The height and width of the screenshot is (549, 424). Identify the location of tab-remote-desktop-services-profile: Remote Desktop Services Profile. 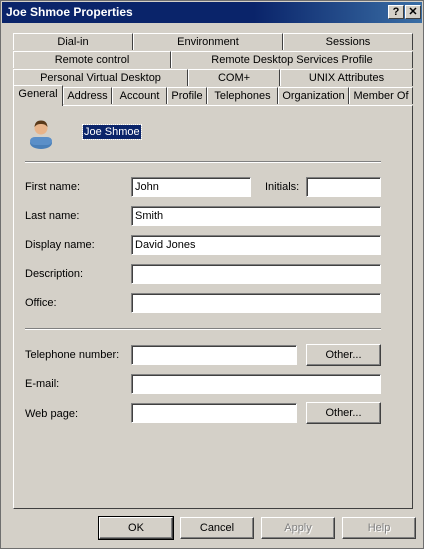
(292, 59).